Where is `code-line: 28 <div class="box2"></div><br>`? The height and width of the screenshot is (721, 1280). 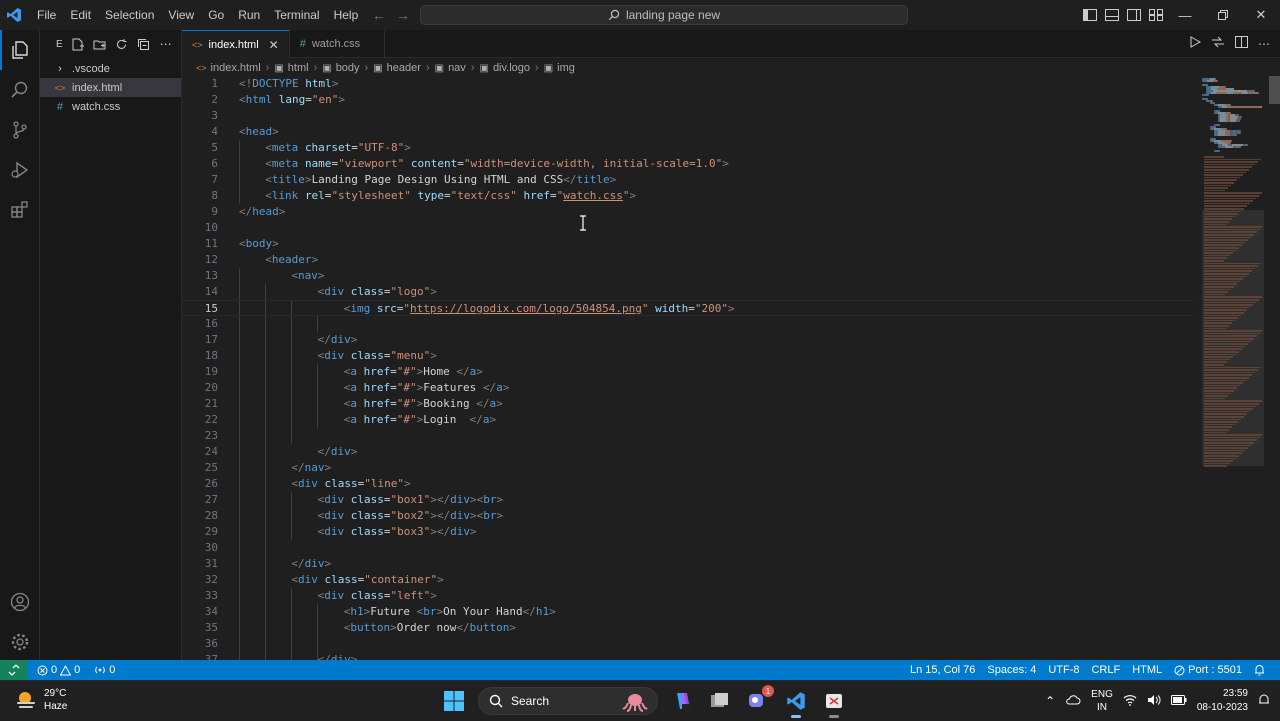
code-line: 28 <div class="box2"></div><br> is located at coordinates (688, 516).